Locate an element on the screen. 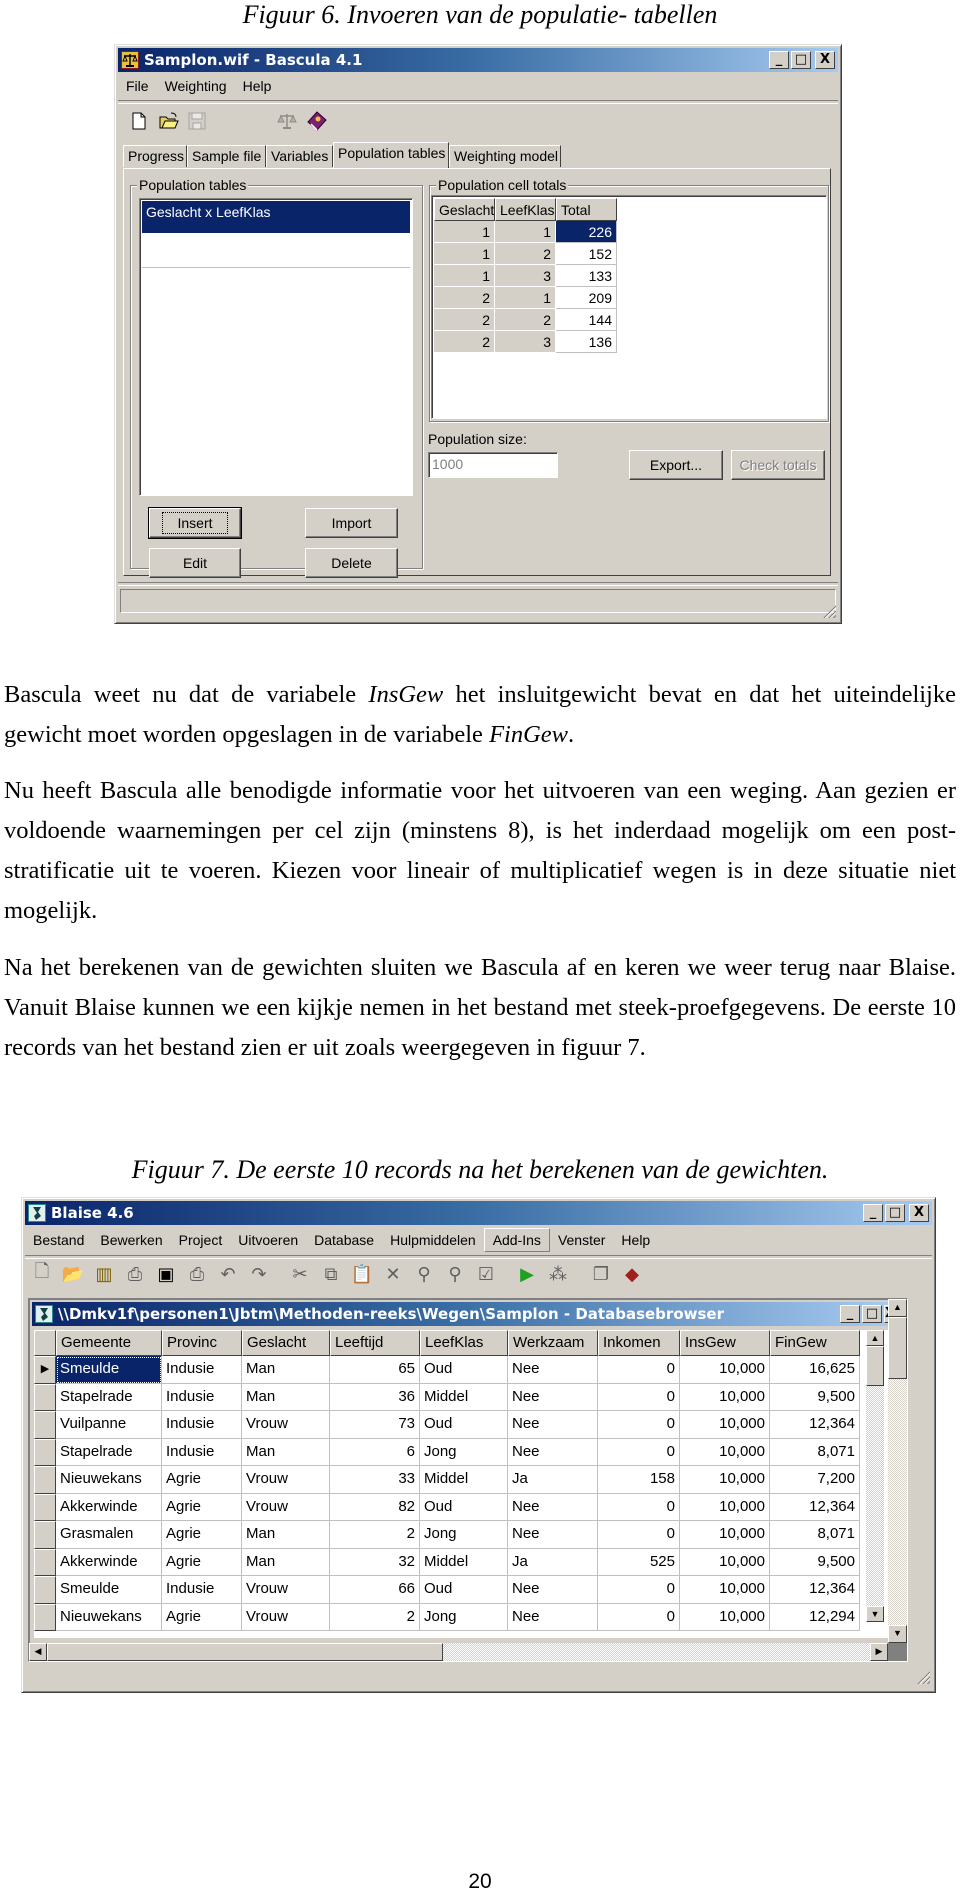 This screenshot has width=960, height=1896. column-header: Total is located at coordinates (586, 209).